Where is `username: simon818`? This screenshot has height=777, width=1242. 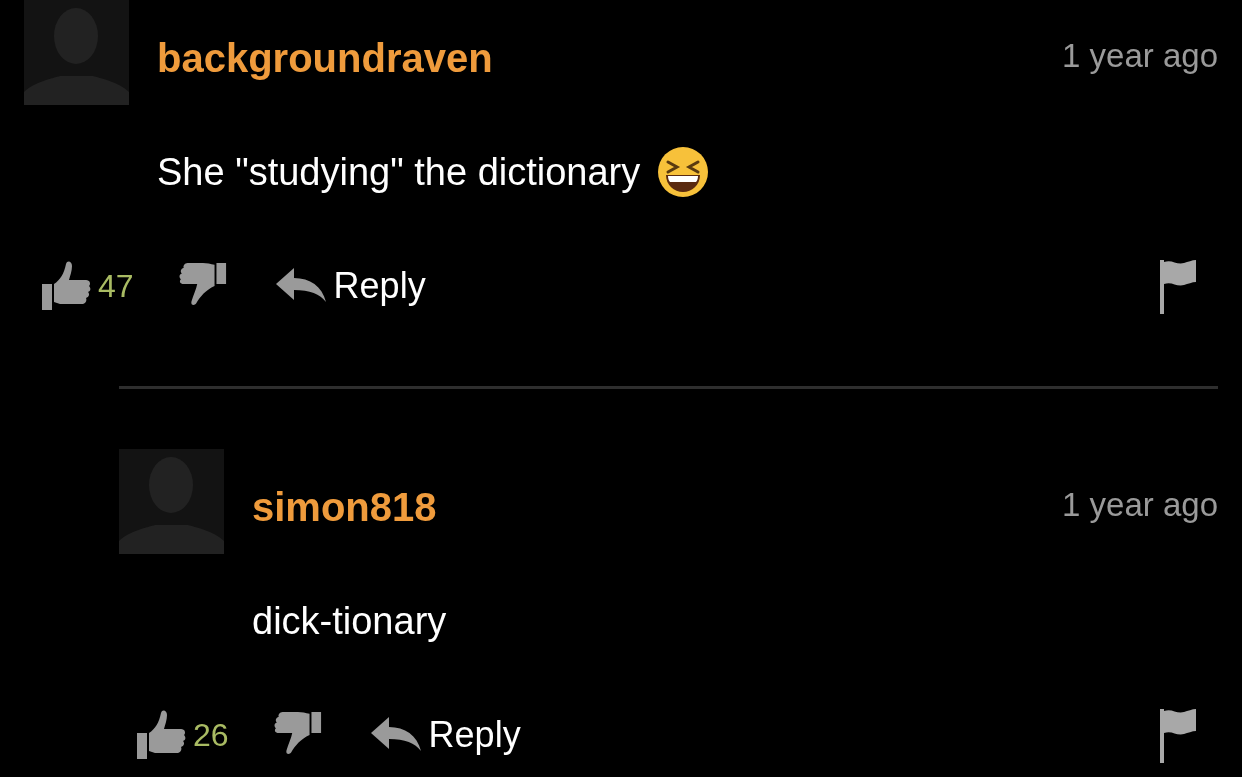 username: simon818 is located at coordinates (344, 507).